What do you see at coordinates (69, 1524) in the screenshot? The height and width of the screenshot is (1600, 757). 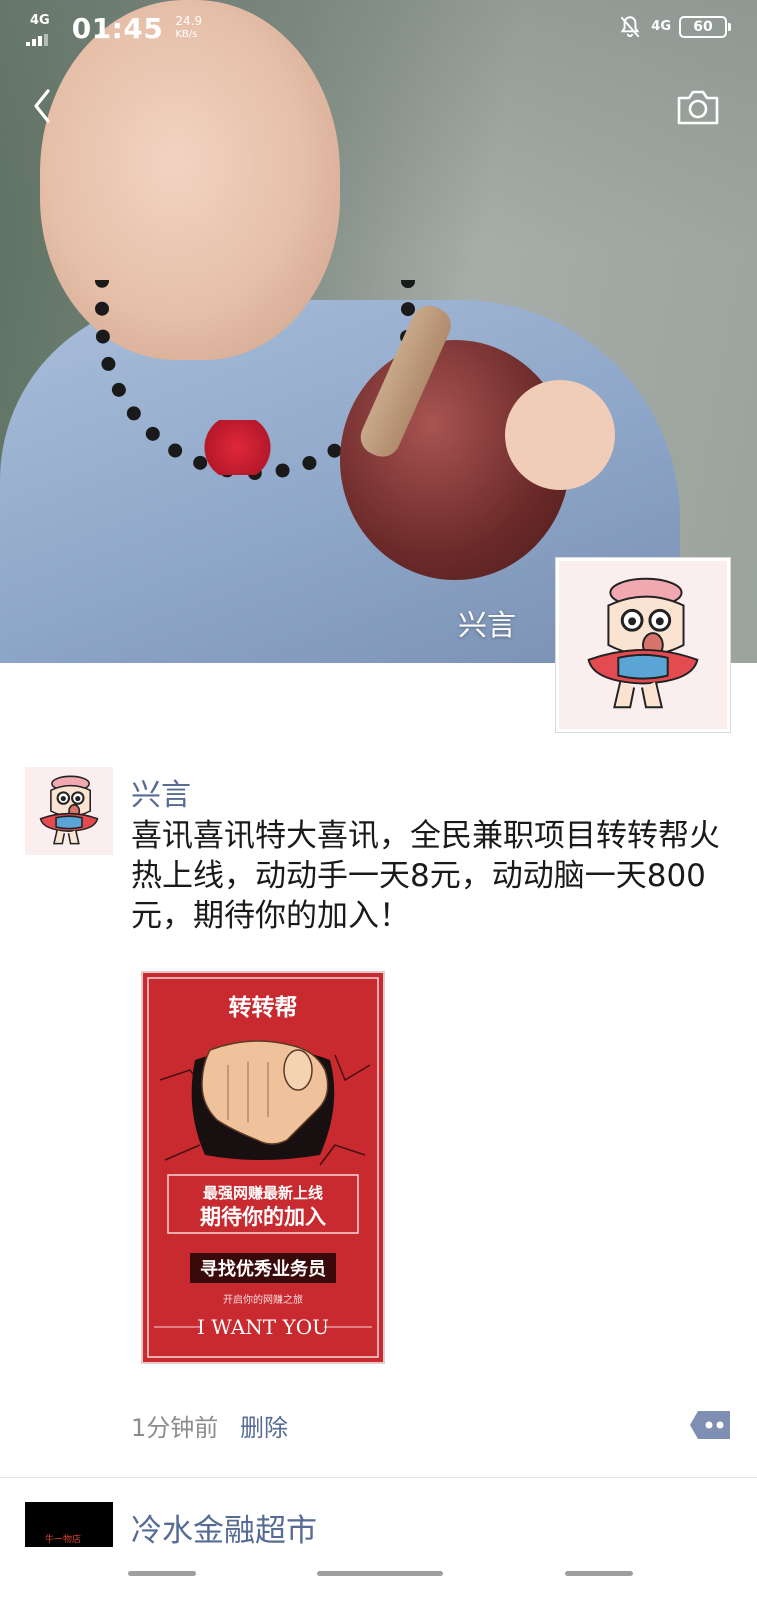 I see `next-post-avatar: 牛一物店` at bounding box center [69, 1524].